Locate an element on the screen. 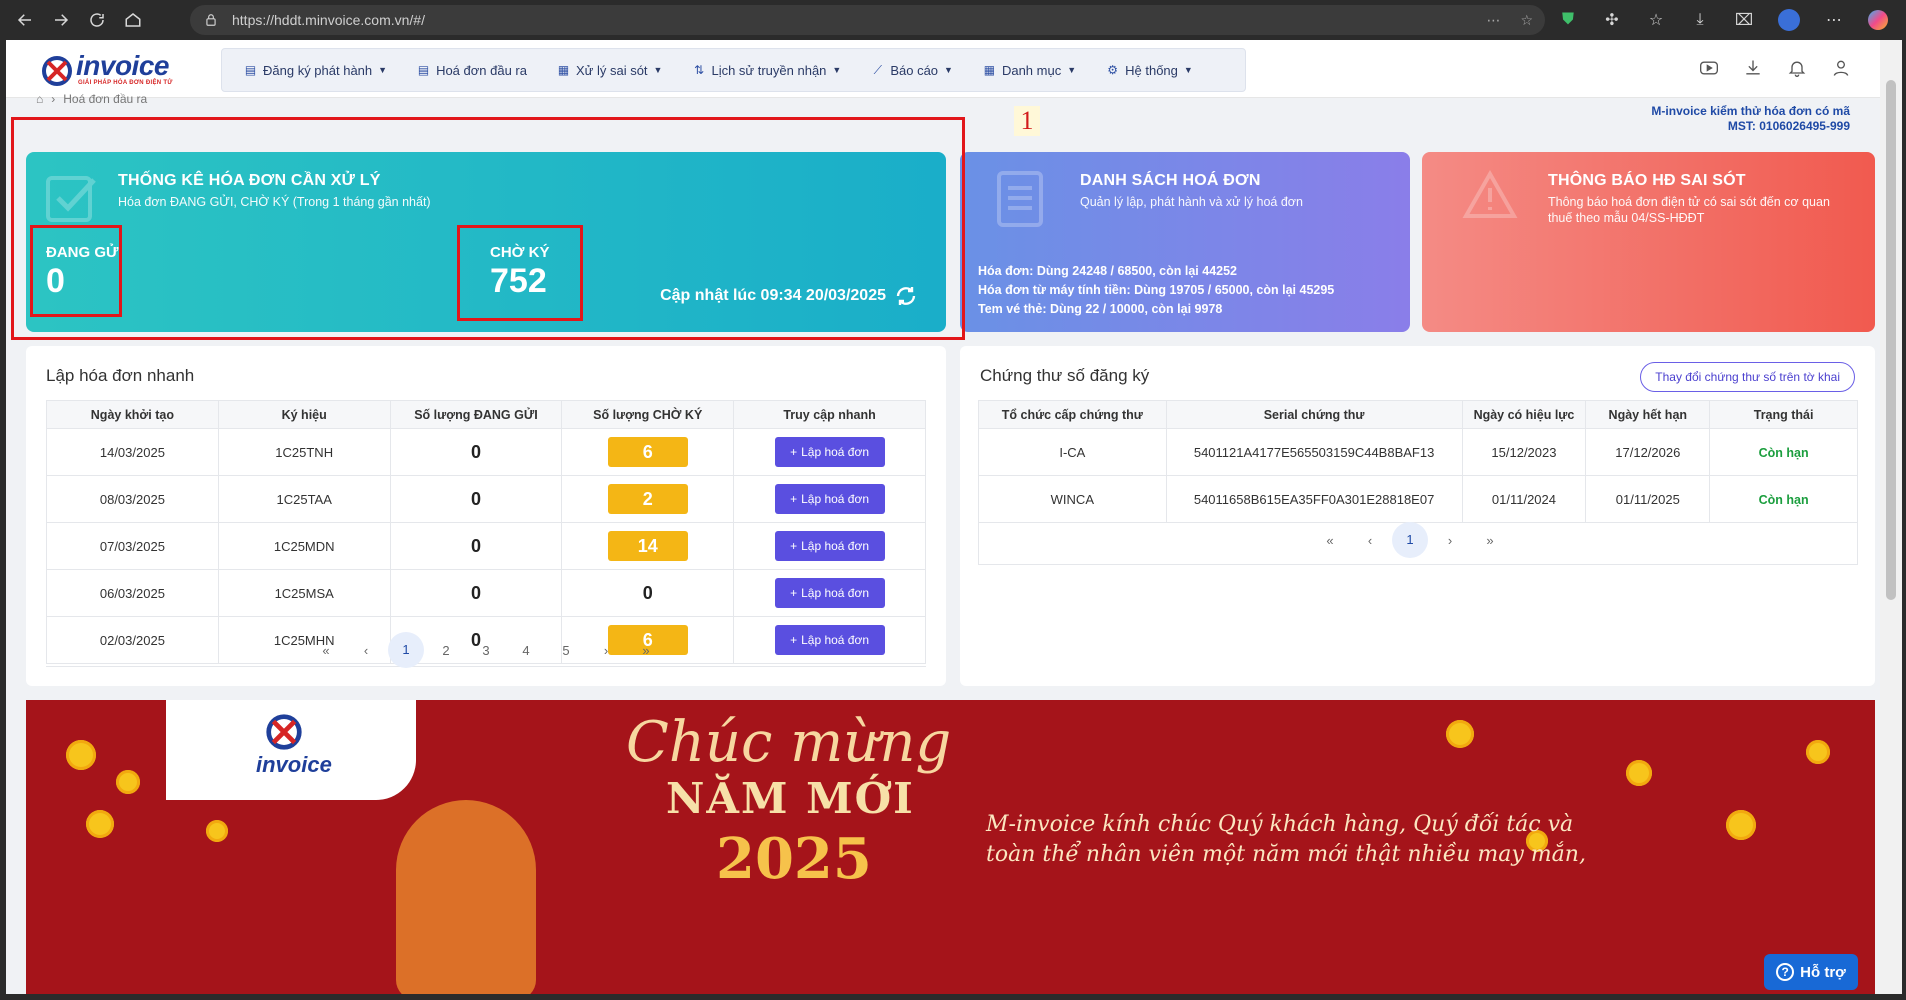 This screenshot has height=1000, width=1906. reload-icon is located at coordinates (97, 20).